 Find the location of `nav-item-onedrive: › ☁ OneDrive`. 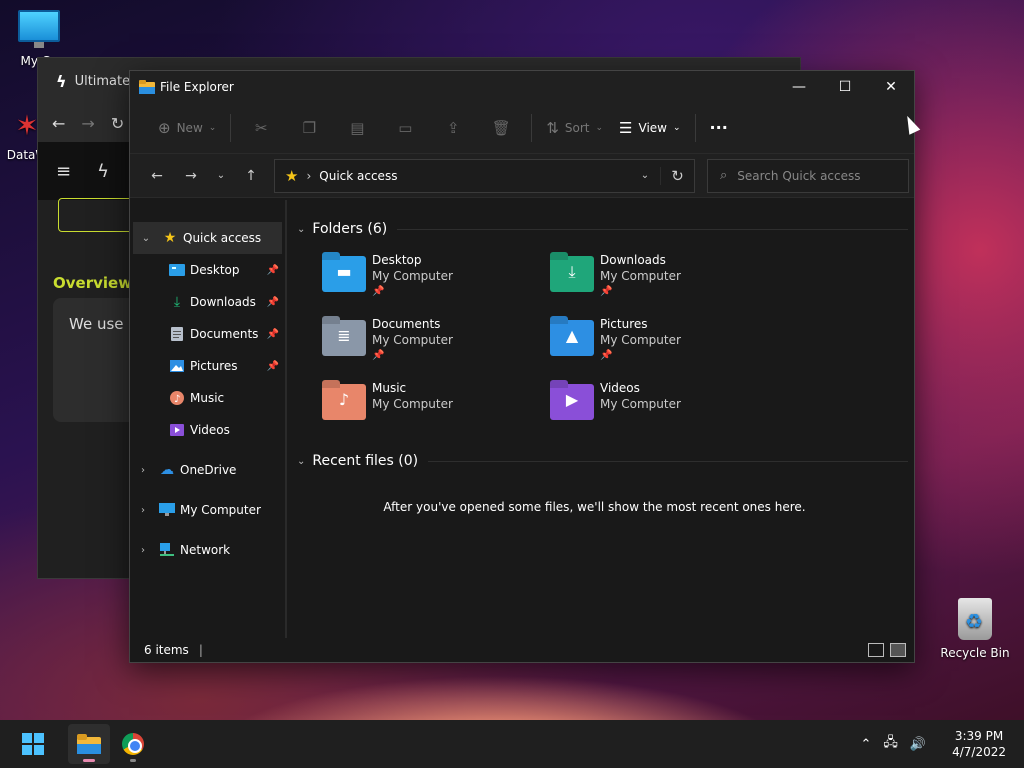

nav-item-onedrive: › ☁ OneDrive is located at coordinates (207, 470).